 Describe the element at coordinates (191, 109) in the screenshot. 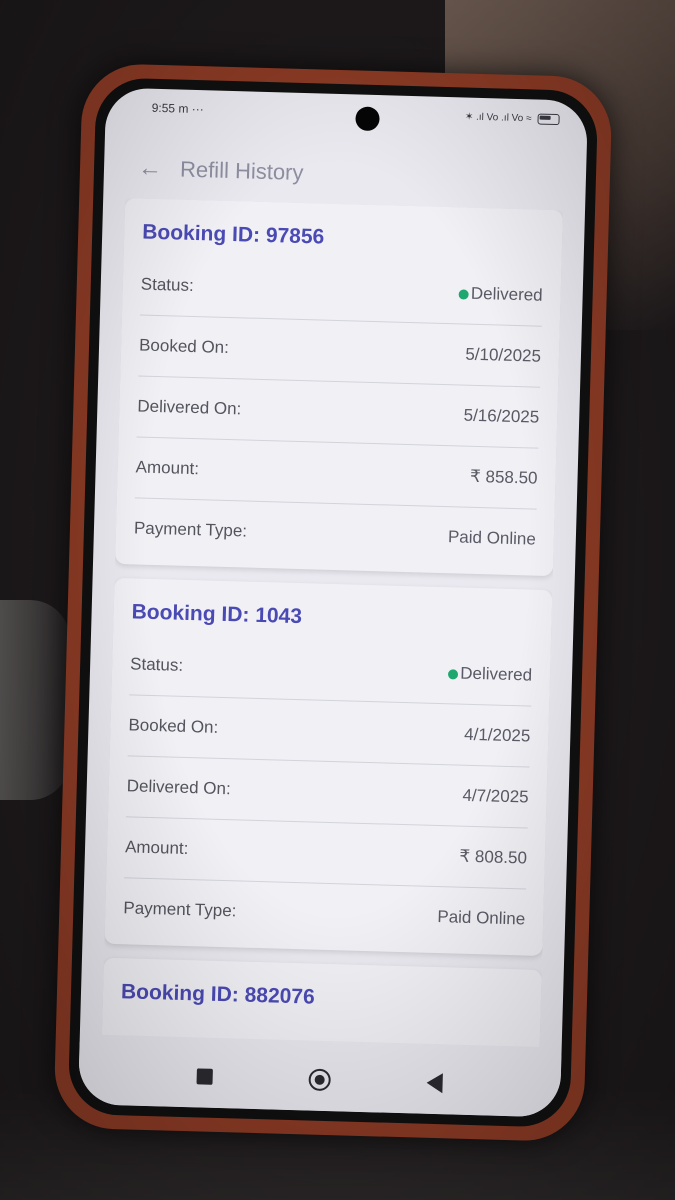

I see `status-notifications: m ···` at that location.